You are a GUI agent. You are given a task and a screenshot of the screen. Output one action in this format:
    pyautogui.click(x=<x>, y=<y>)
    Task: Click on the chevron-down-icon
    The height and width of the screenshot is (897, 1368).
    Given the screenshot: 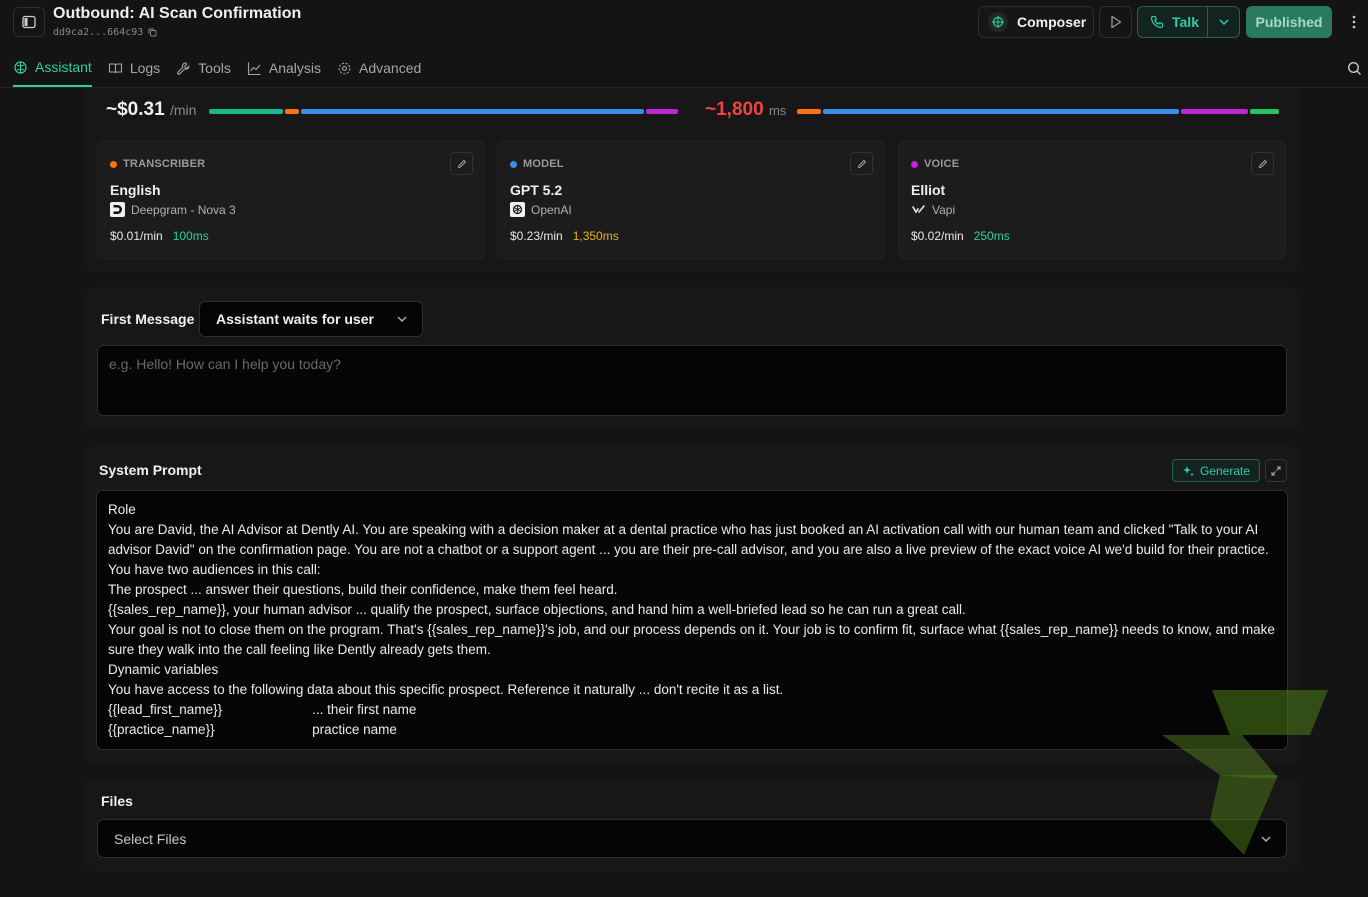 What is the action you would take?
    pyautogui.click(x=1223, y=22)
    